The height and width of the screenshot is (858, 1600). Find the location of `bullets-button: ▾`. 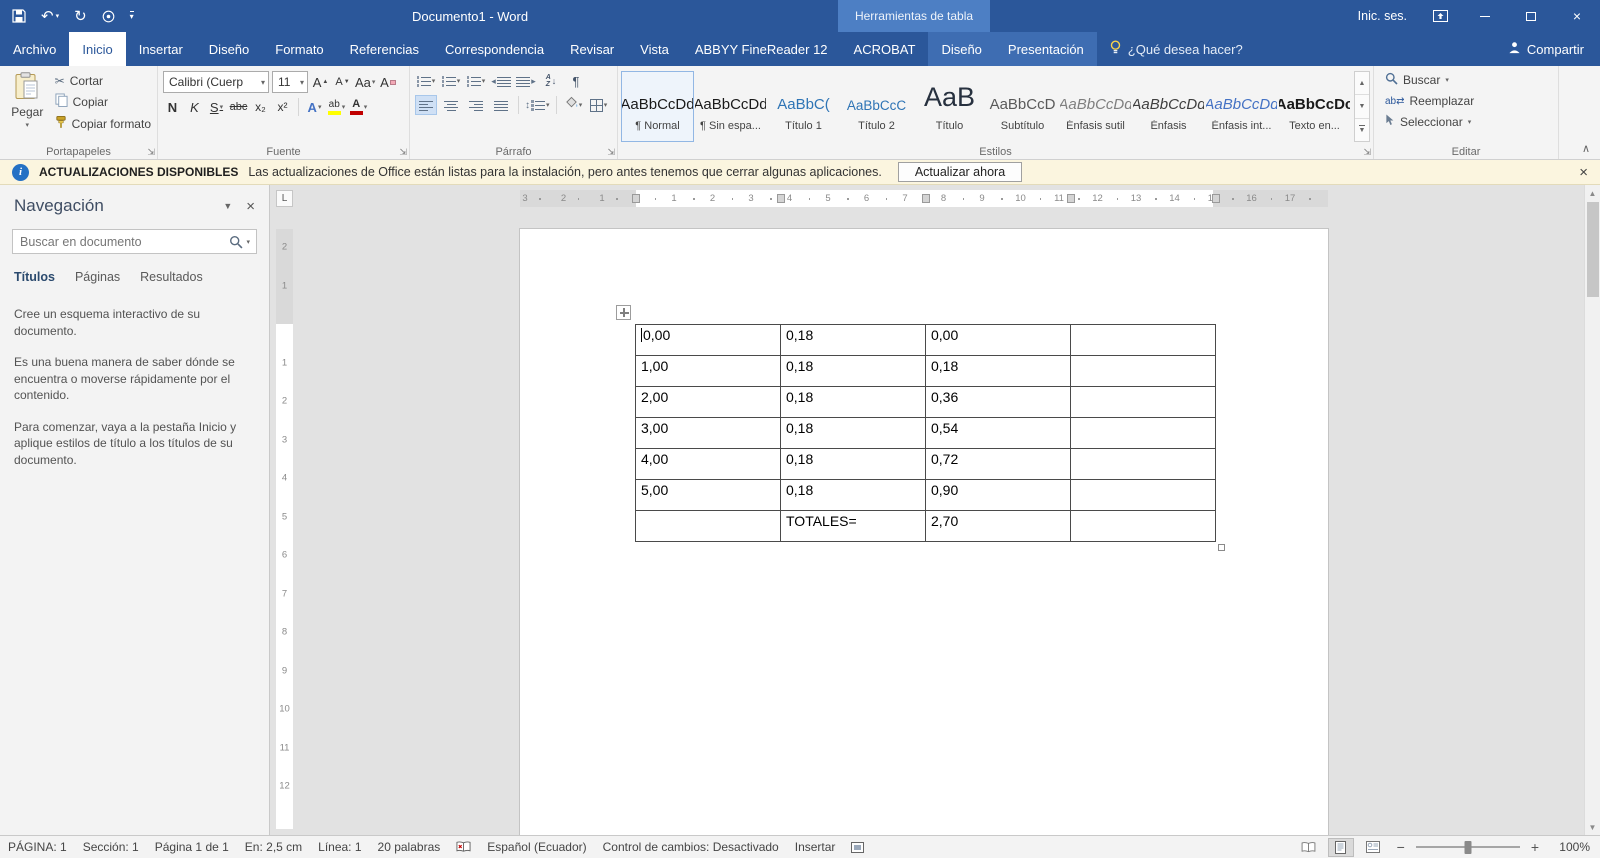

bullets-button: ▾ is located at coordinates (426, 81).